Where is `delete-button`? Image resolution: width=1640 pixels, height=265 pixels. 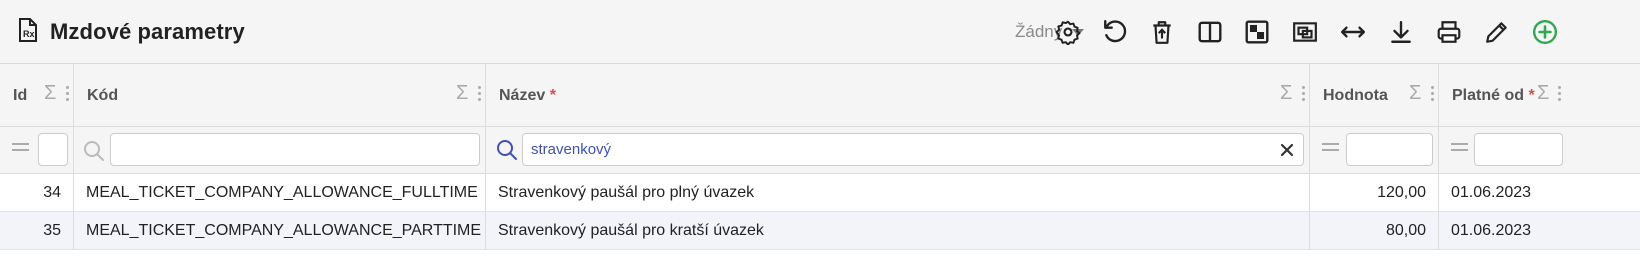
delete-button is located at coordinates (1162, 32).